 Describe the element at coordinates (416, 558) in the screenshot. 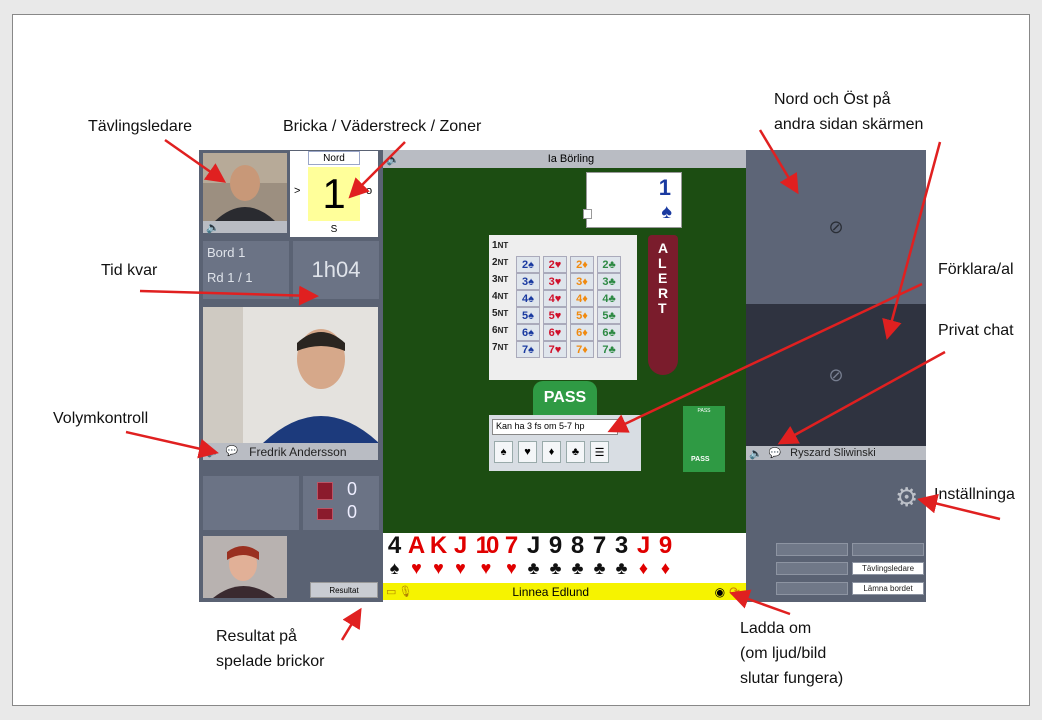

I see `hand-card: A ♥` at that location.